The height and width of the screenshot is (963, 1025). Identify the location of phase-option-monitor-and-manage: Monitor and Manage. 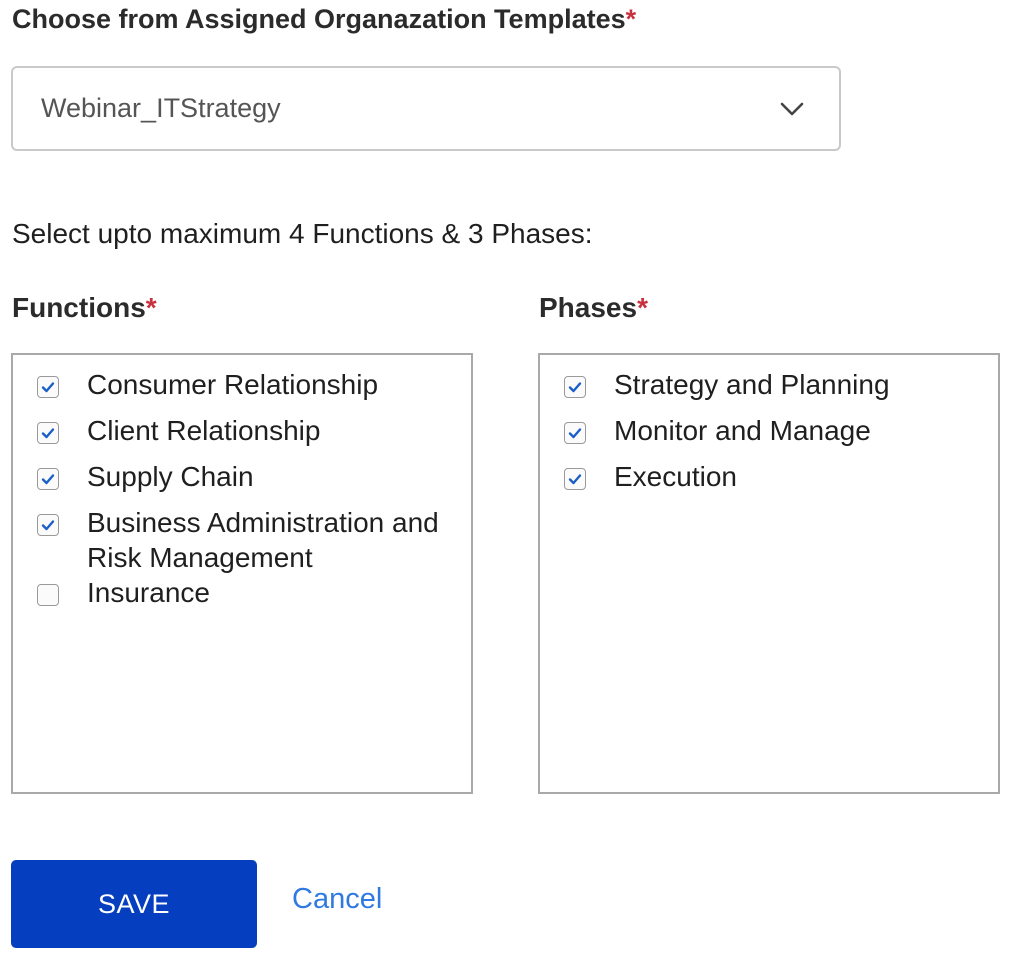
(769, 430).